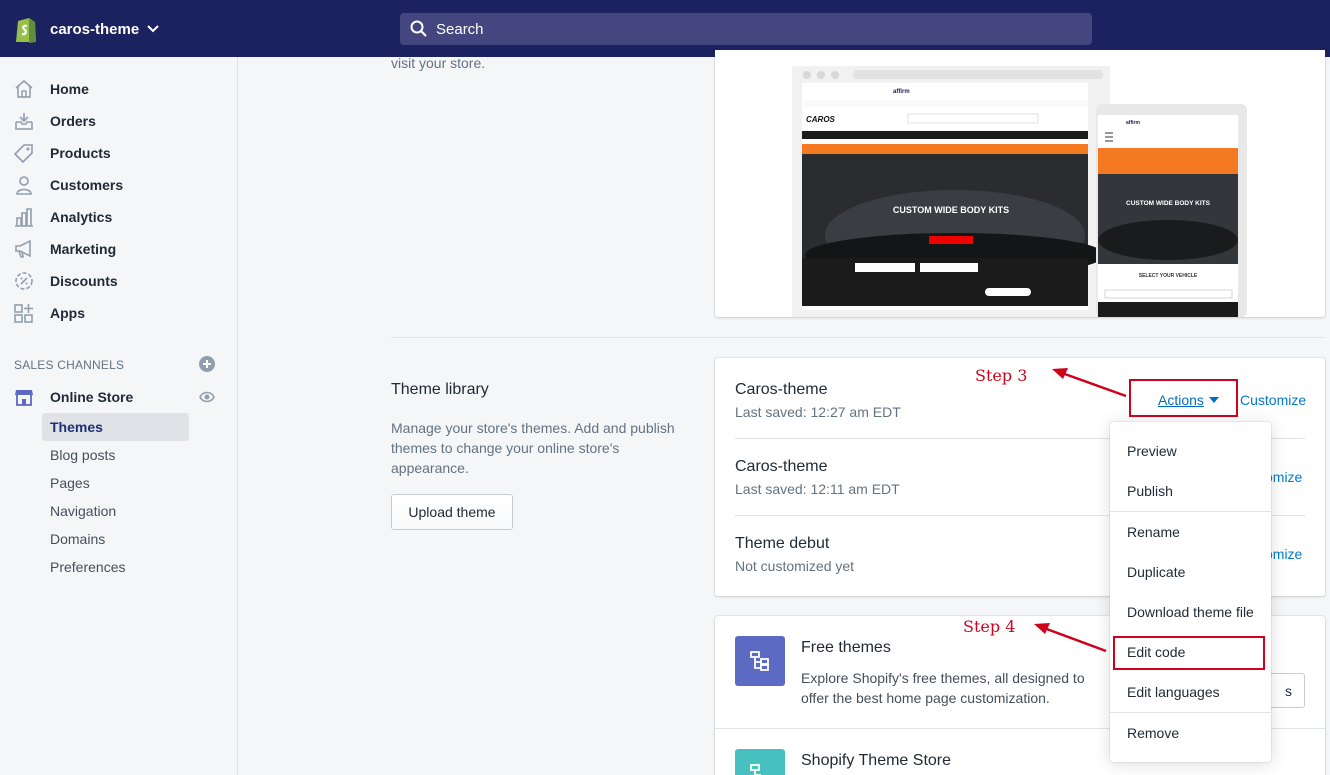 This screenshot has width=1330, height=775. What do you see at coordinates (438, 63) in the screenshot?
I see `intro-text: visit your store.` at bounding box center [438, 63].